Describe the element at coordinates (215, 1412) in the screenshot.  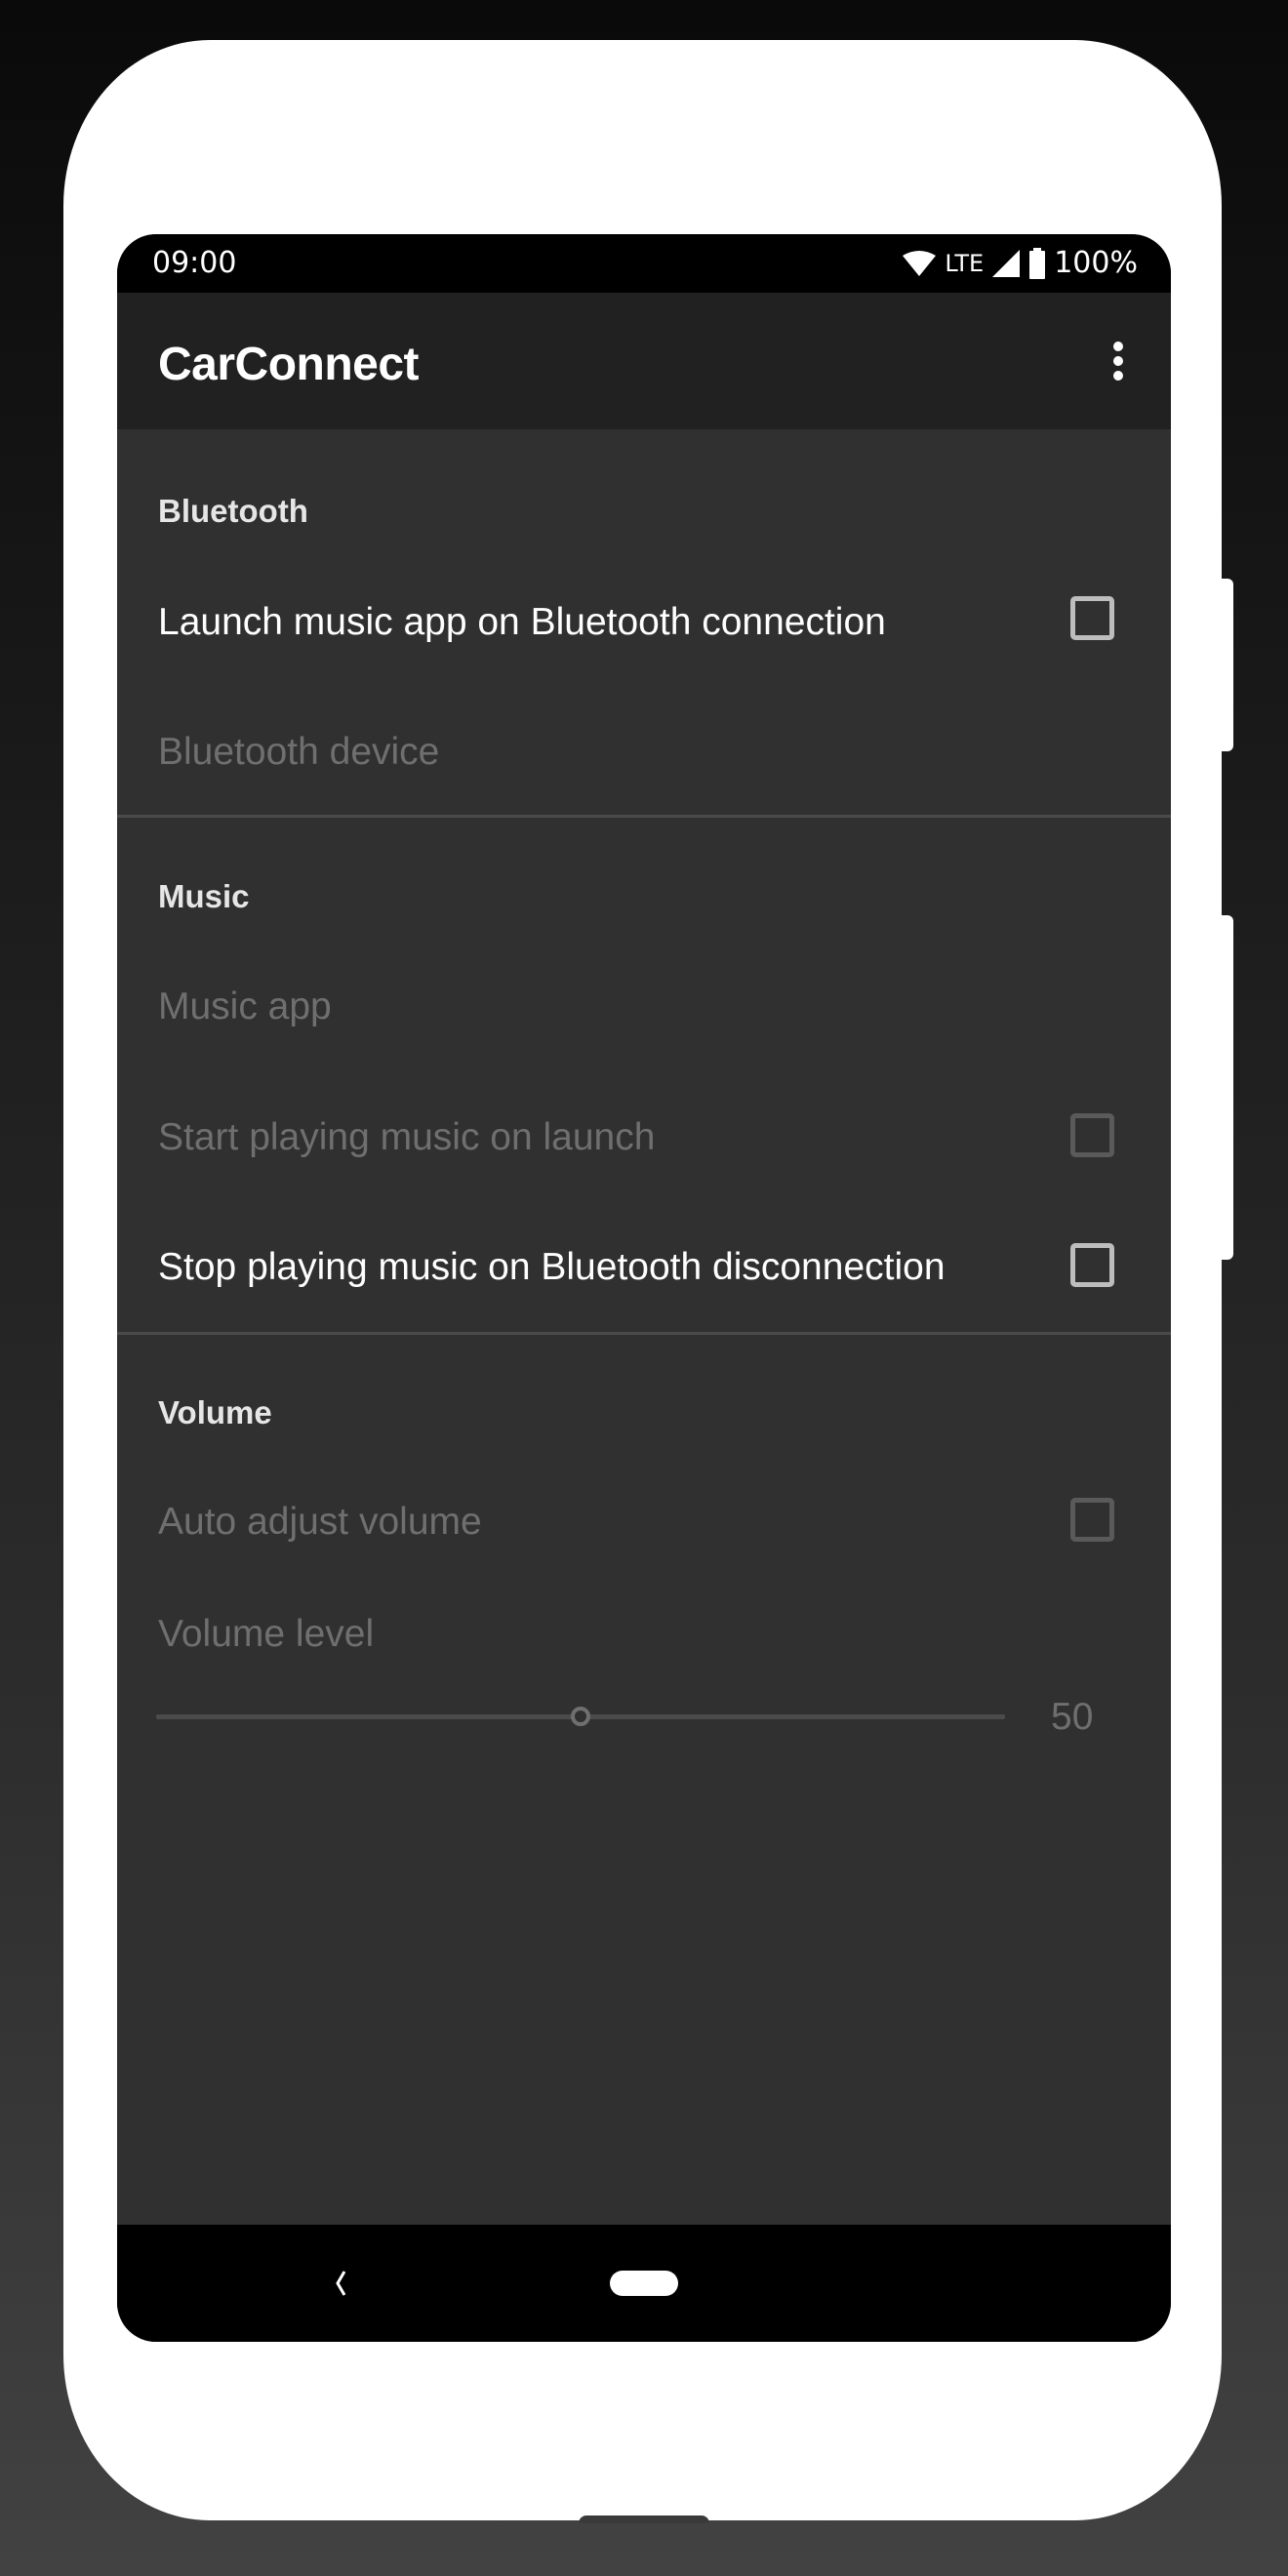
I see `category-header-volume: Volume` at that location.